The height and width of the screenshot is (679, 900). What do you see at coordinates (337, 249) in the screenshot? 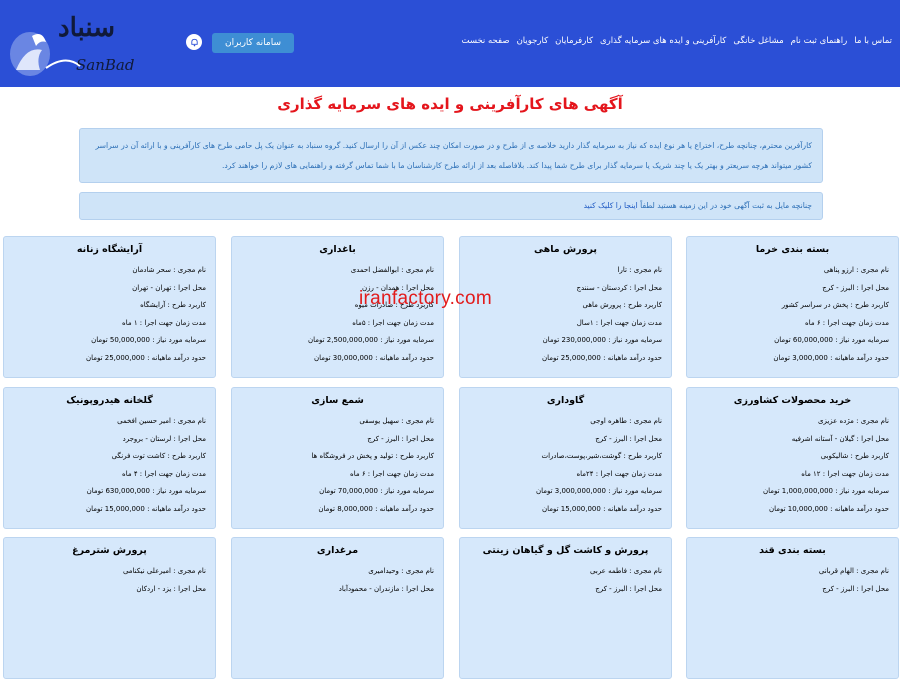
I see `ad-card-title: باغداری` at bounding box center [337, 249].